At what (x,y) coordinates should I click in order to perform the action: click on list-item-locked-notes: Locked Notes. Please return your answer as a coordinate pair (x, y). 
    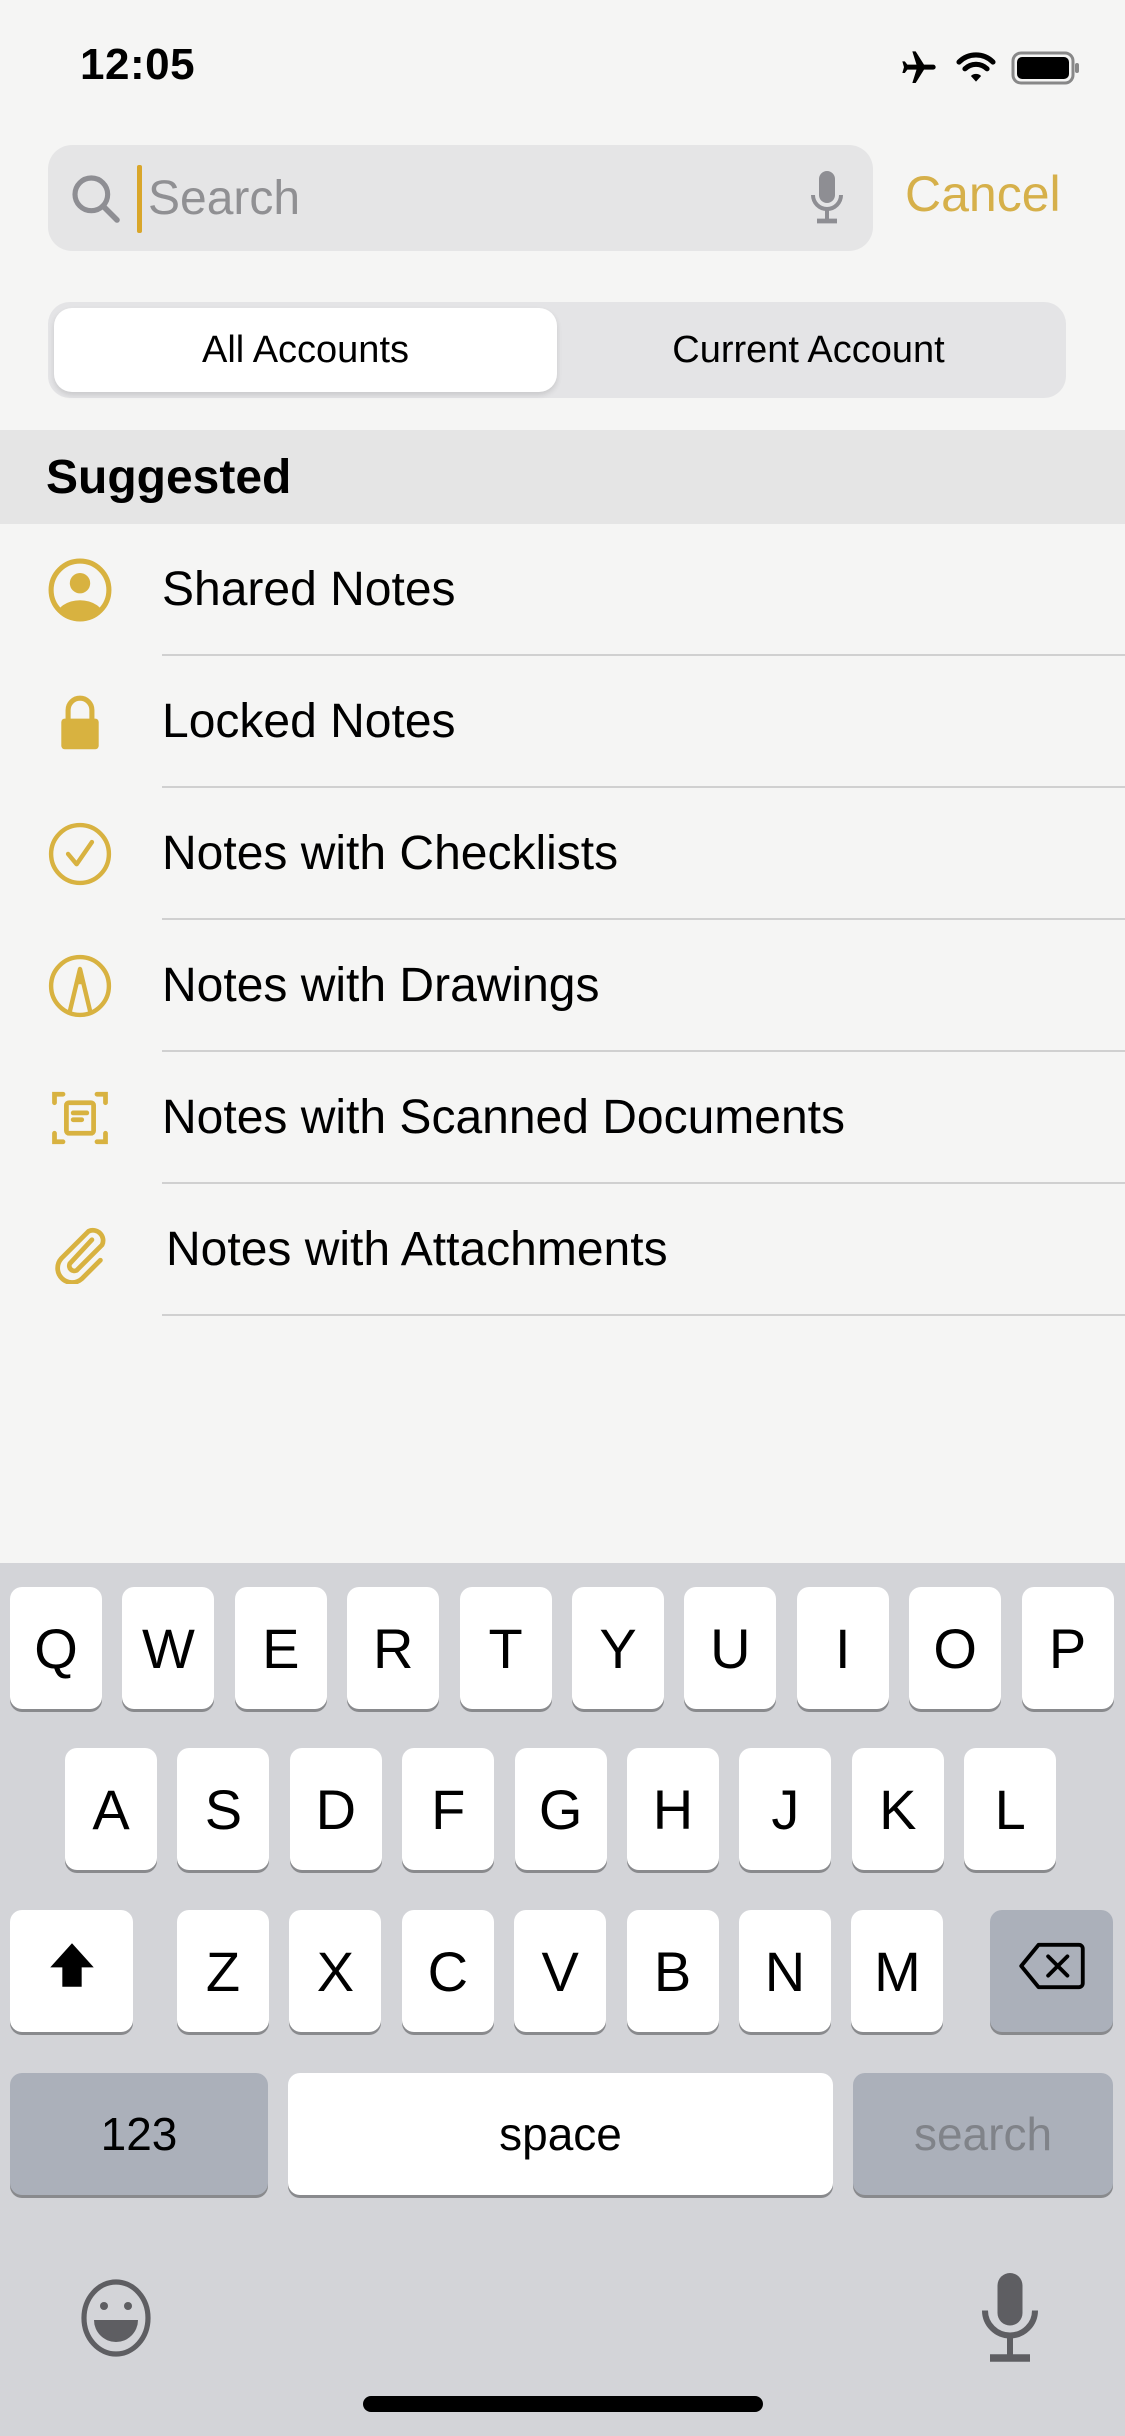
    Looking at the image, I should click on (562, 722).